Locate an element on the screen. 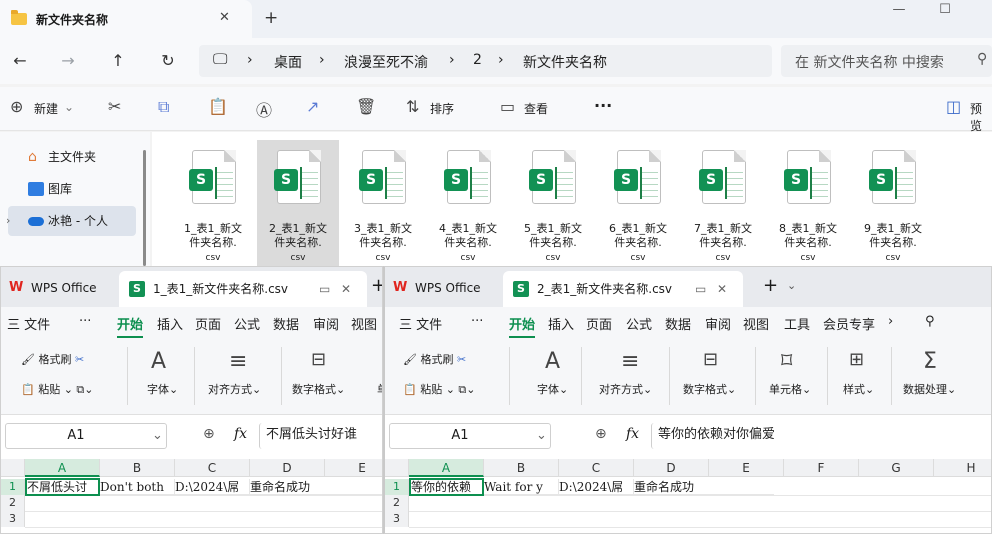  cell: 等你的依赖 is located at coordinates (446, 487).